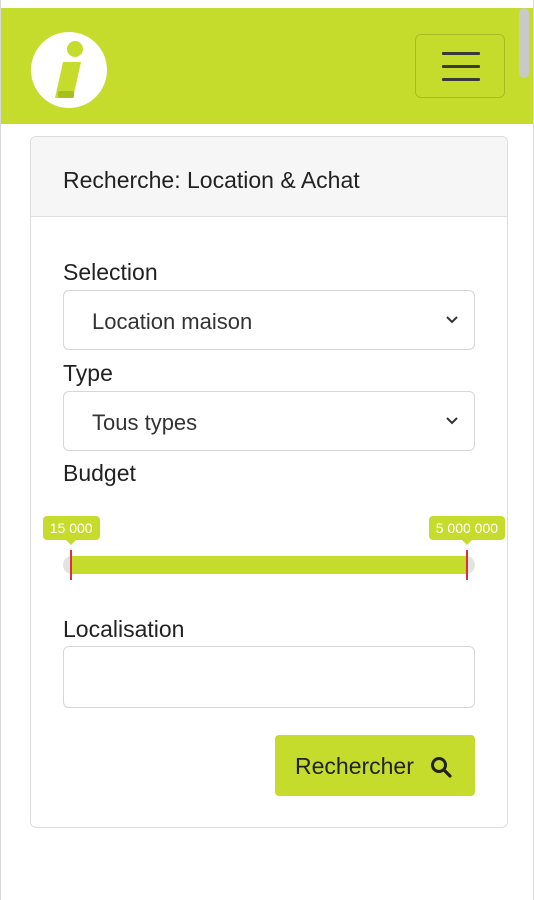  I want to click on menu-toggle-button, so click(460, 66).